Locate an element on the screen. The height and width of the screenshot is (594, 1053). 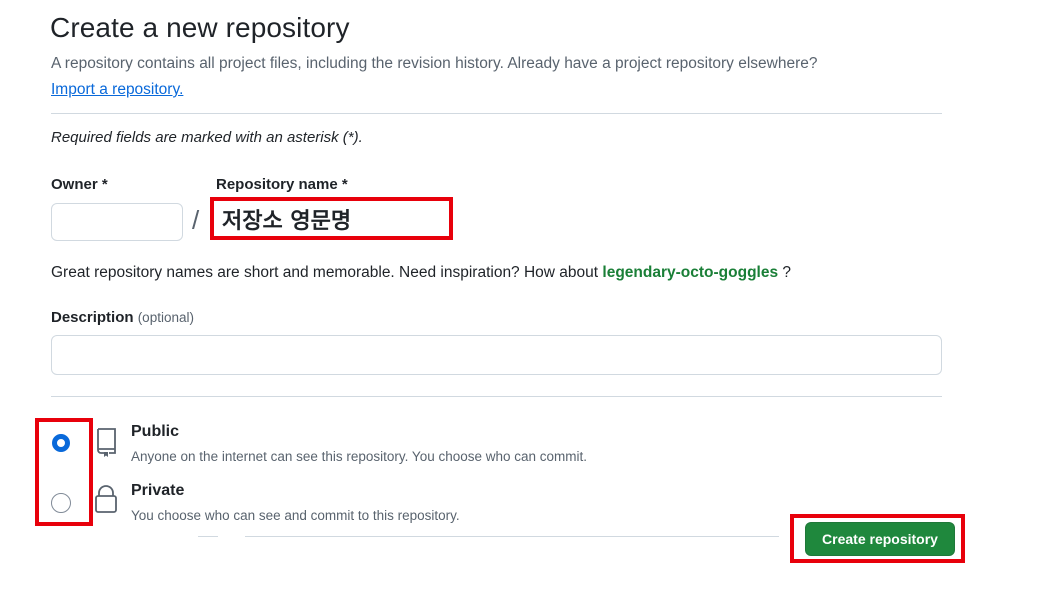
description-label-text: Description is located at coordinates (92, 317).